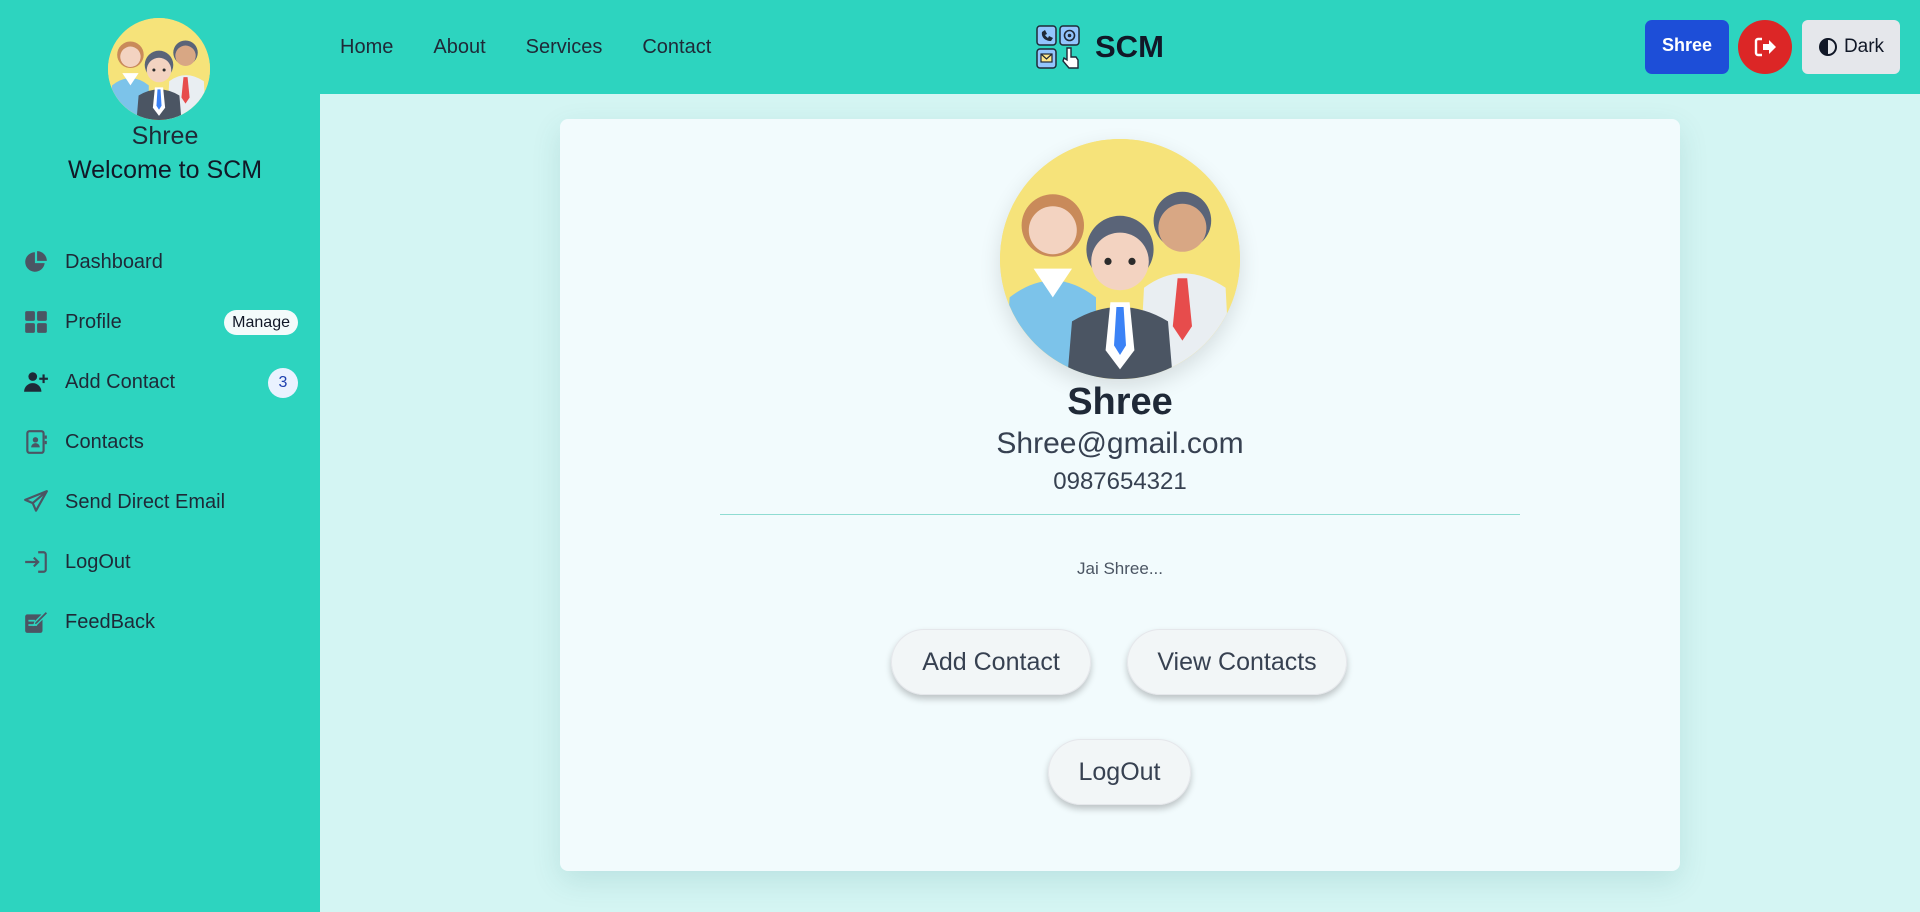  What do you see at coordinates (104, 441) in the screenshot?
I see `sidebar-item-label: Contacts` at bounding box center [104, 441].